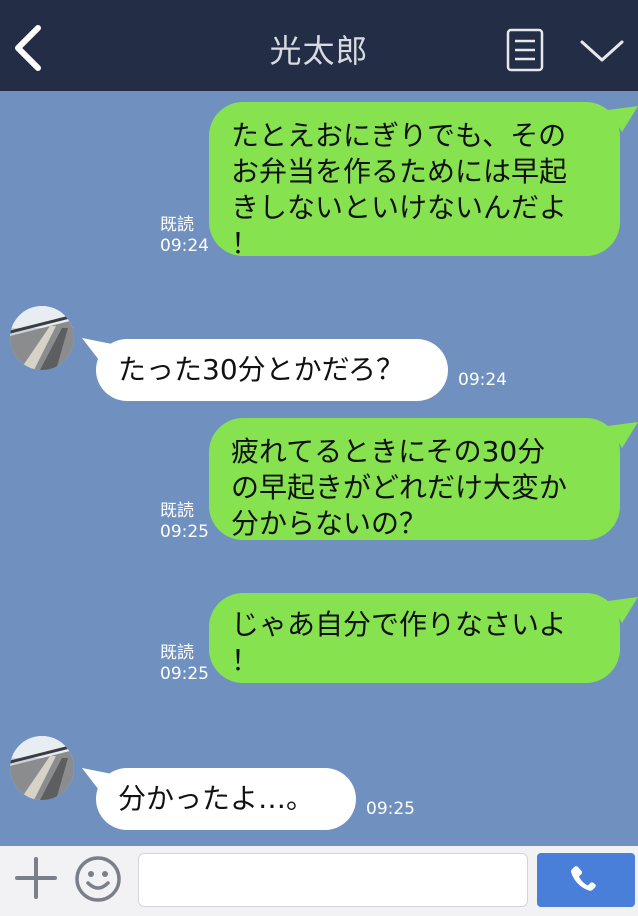 This screenshot has height=916, width=638. I want to click on message-line: 分からないの？, so click(329, 523).